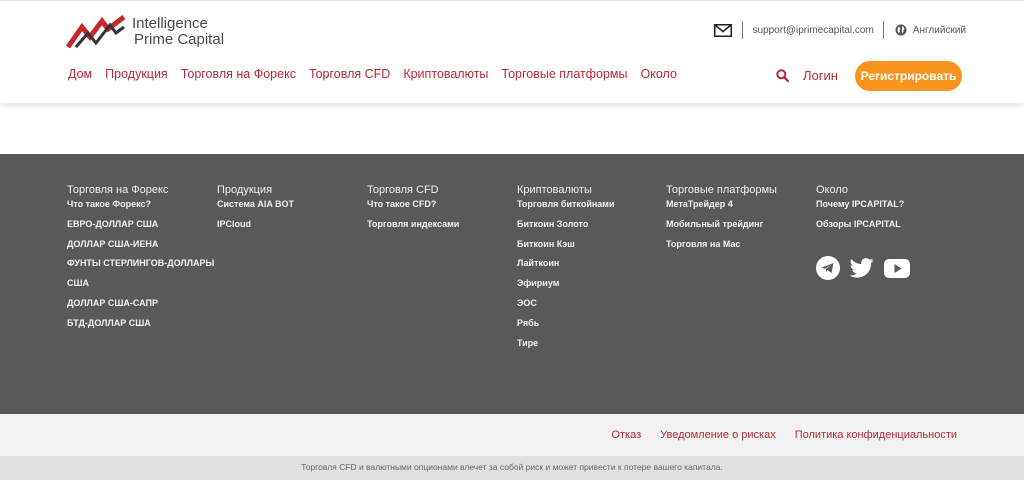  Describe the element at coordinates (80, 74) in the screenshot. I see `nav-item-home: Дом` at that location.